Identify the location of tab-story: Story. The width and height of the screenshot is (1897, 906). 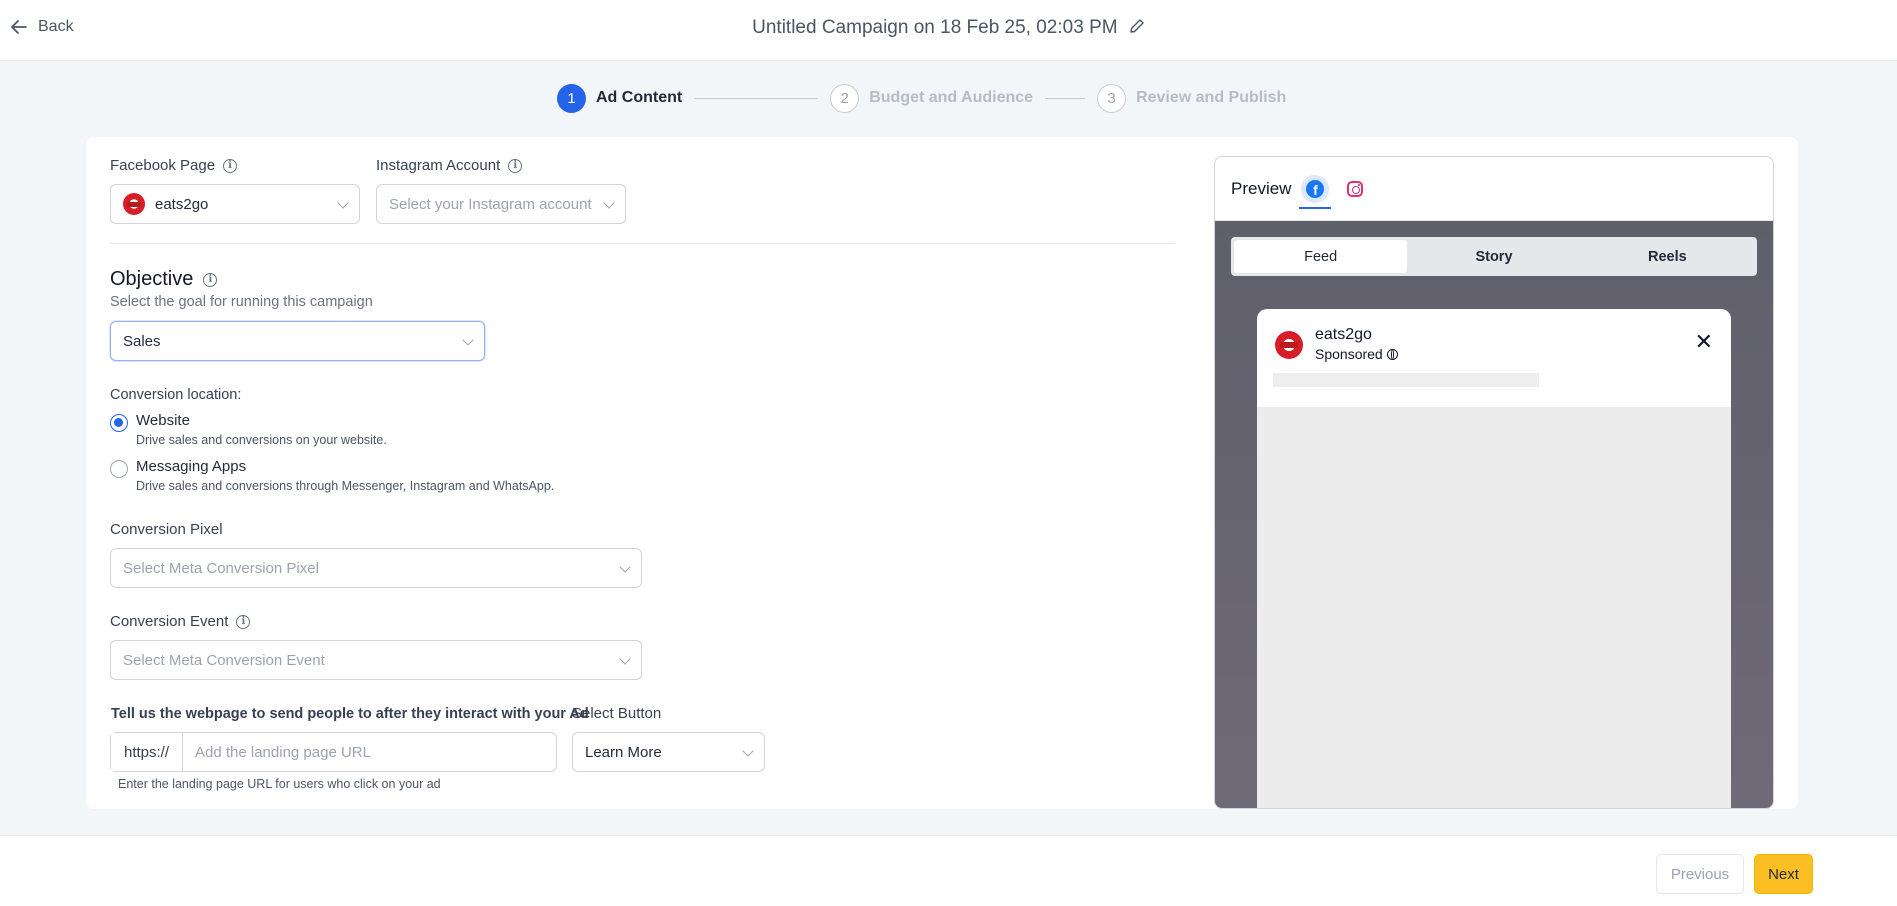
(1493, 256).